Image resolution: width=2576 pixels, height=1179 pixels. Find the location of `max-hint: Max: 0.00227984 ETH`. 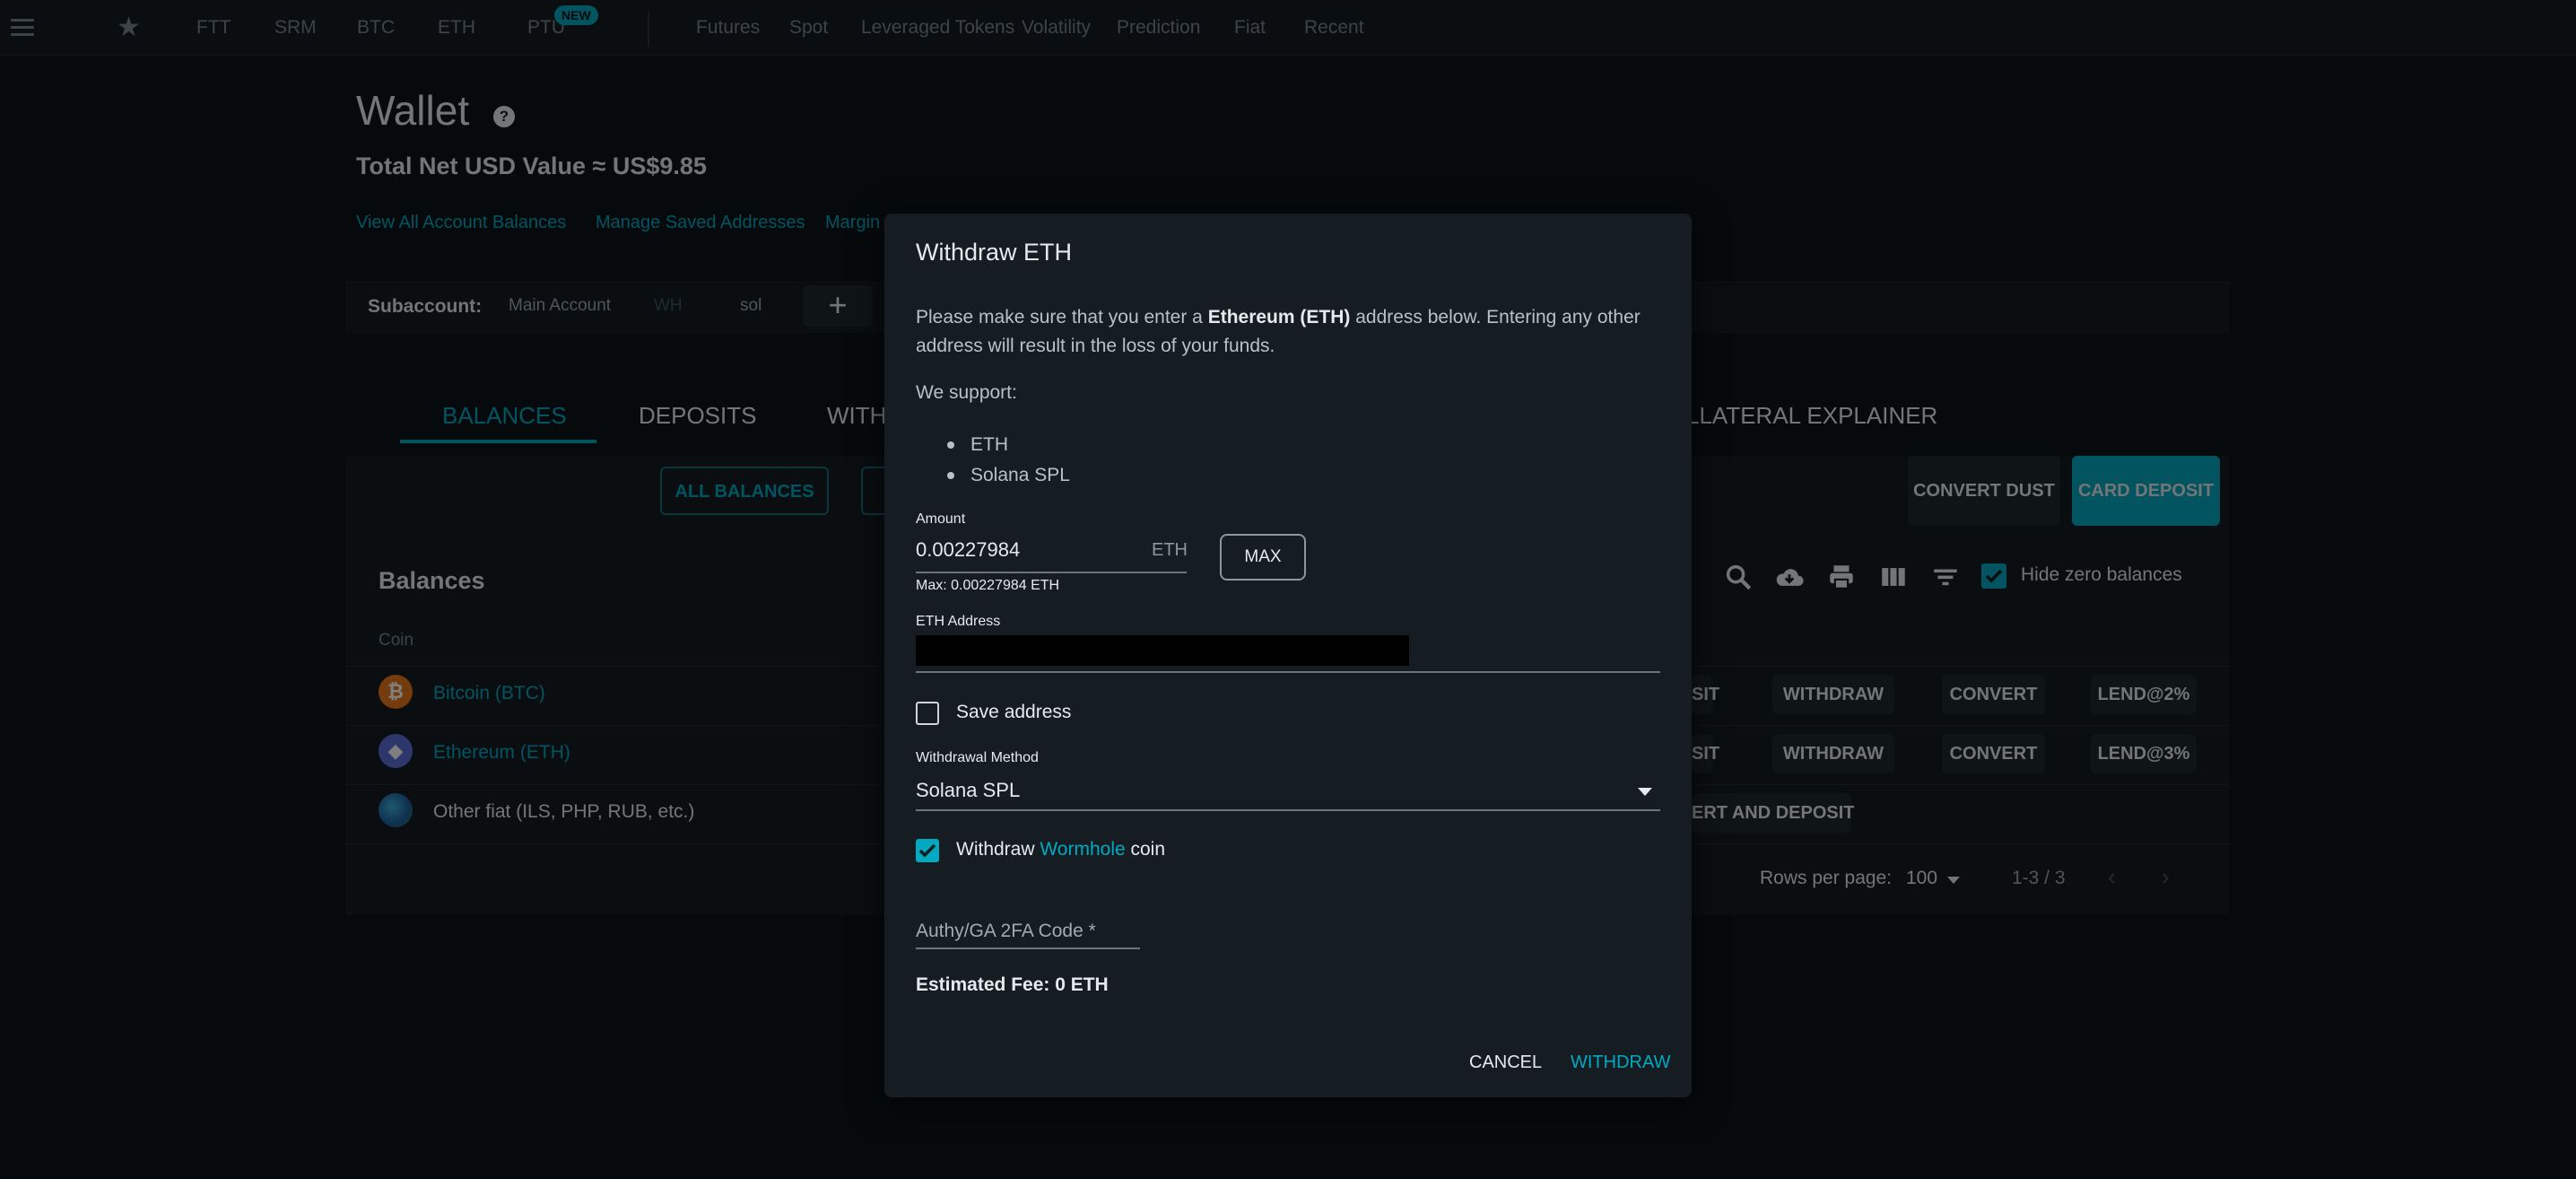

max-hint: Max: 0.00227984 ETH is located at coordinates (988, 586).